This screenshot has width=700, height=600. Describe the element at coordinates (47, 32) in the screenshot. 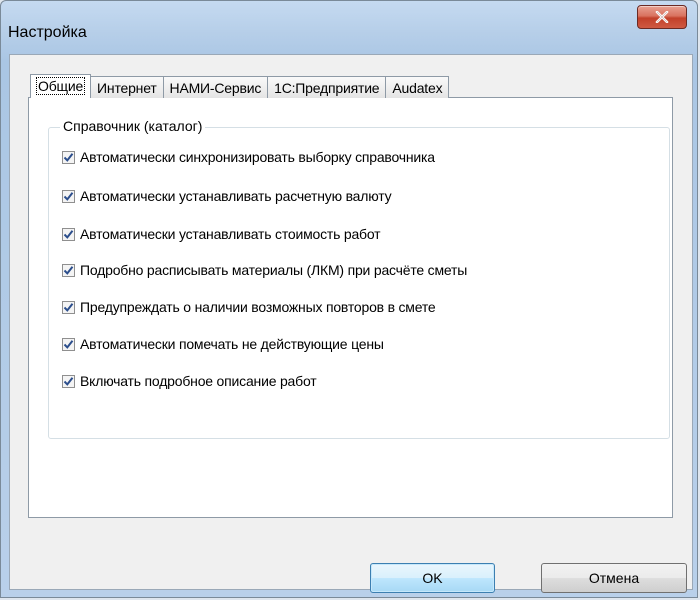

I see `window-title: Настройка` at that location.